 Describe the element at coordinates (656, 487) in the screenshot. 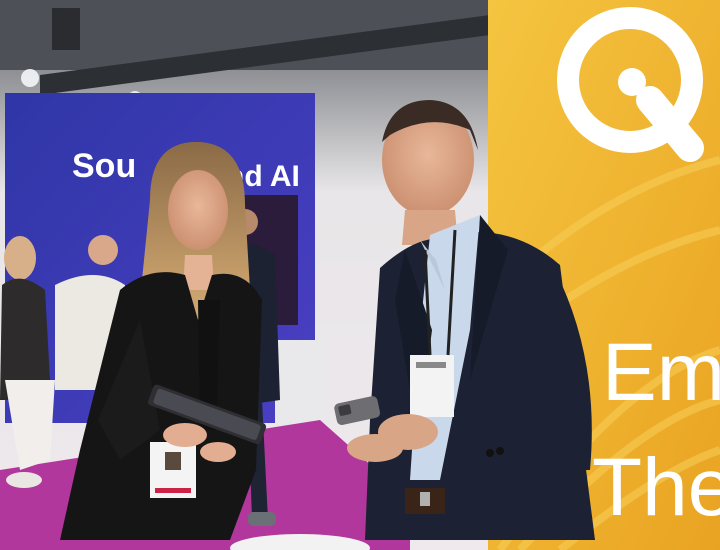

I see `banner-text-line2: The` at that location.